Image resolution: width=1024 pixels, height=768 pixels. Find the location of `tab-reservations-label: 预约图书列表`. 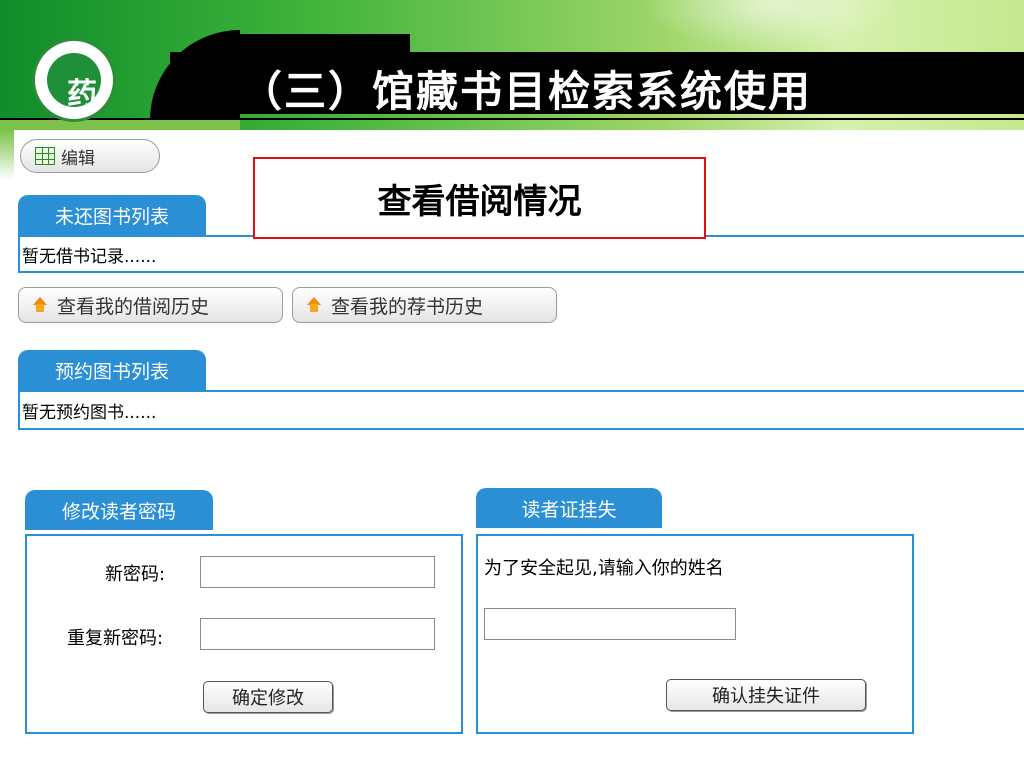

tab-reservations-label: 预约图书列表 is located at coordinates (111, 371).